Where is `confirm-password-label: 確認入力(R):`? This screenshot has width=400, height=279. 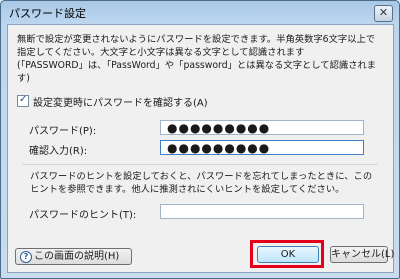
confirm-password-label: 確認入力(R): is located at coordinates (58, 151).